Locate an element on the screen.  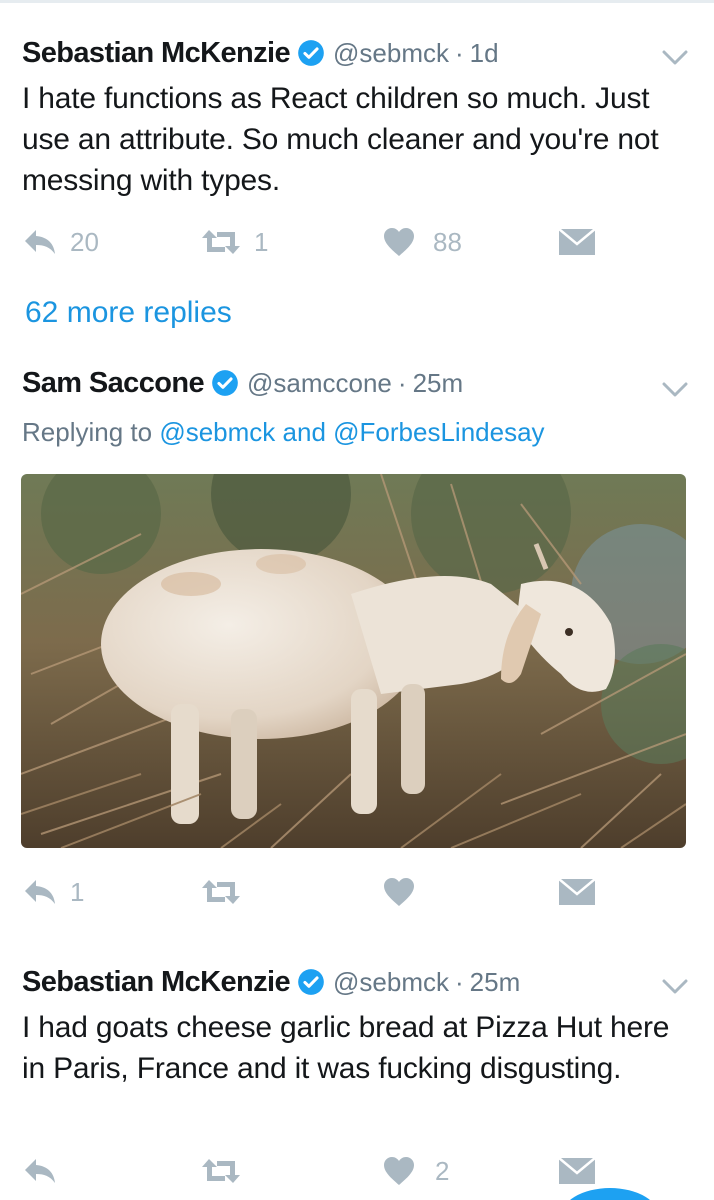
replying-user-link: @sebmck is located at coordinates (217, 432).